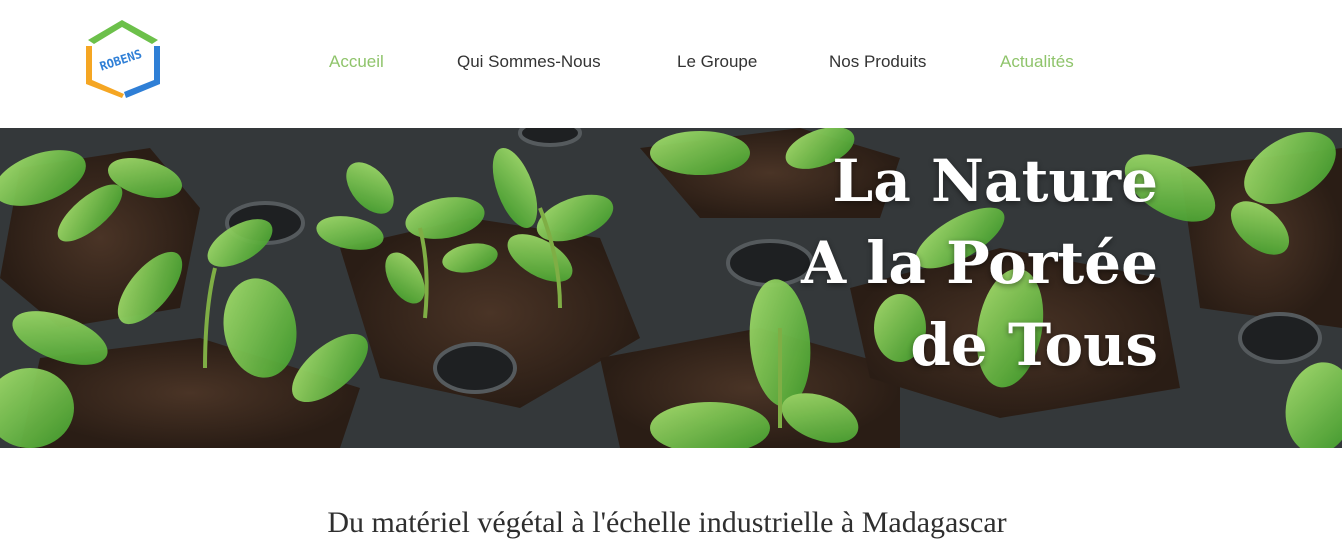 The width and height of the screenshot is (1342, 559). Describe the element at coordinates (529, 62) in the screenshot. I see `nav-item-qui-sommes-nous: Qui Sommes-Nous` at that location.